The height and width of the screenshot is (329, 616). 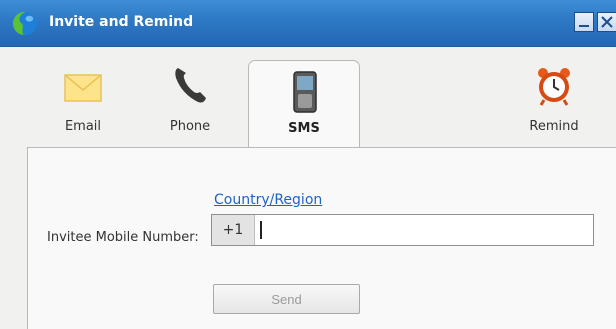 I want to click on close-icon, so click(x=607, y=22).